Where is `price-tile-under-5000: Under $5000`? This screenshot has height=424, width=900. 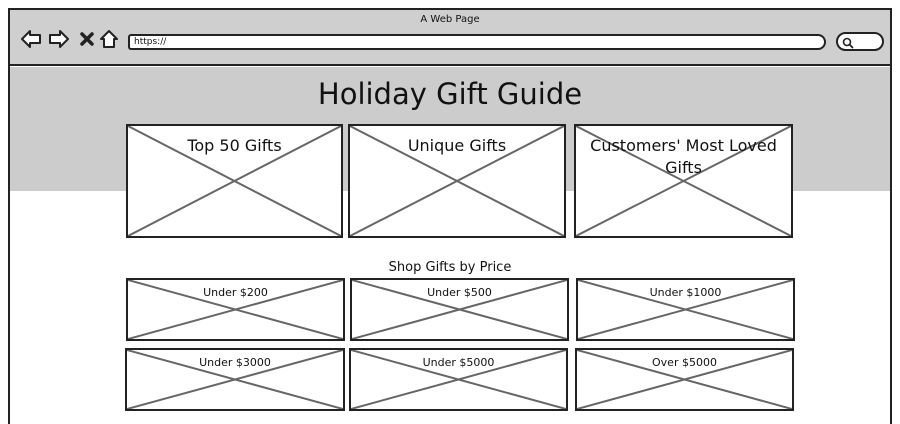 price-tile-under-5000: Under $5000 is located at coordinates (458, 379).